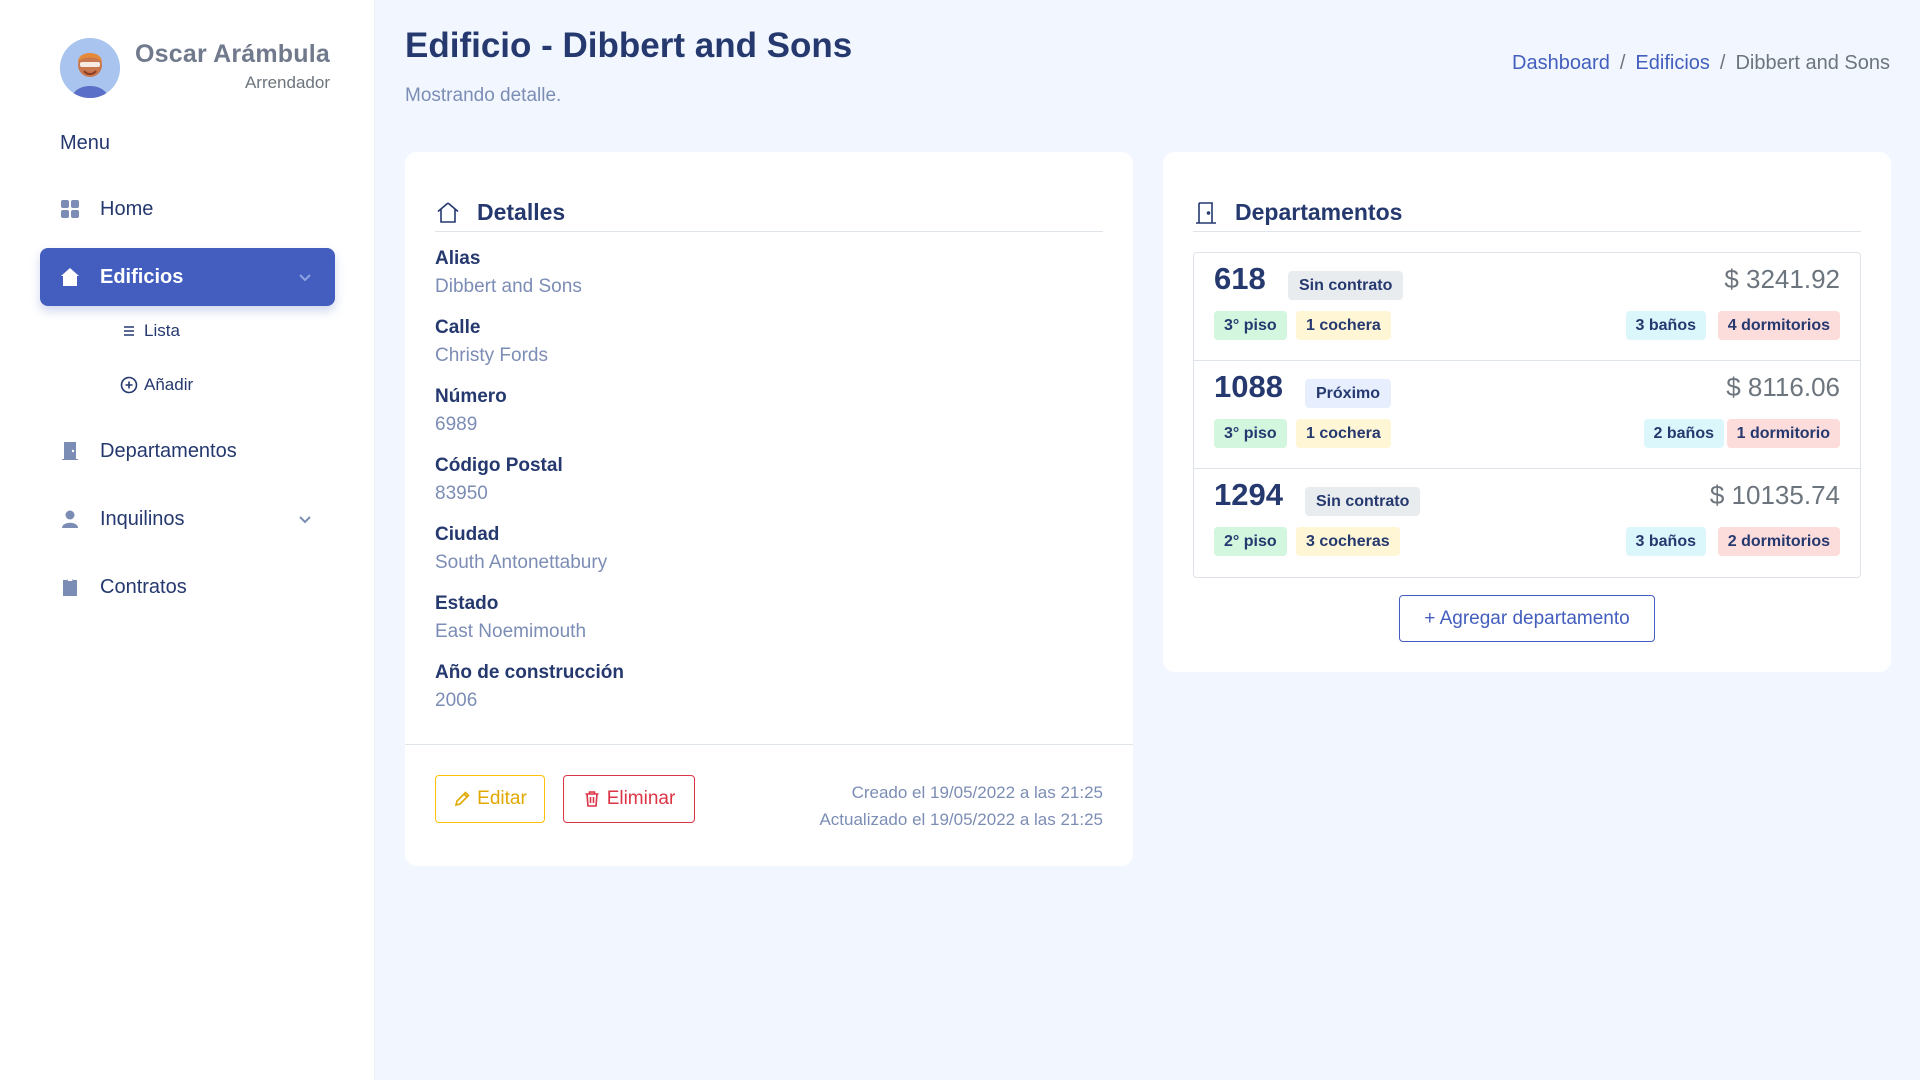  I want to click on field-value: 2006, so click(456, 700).